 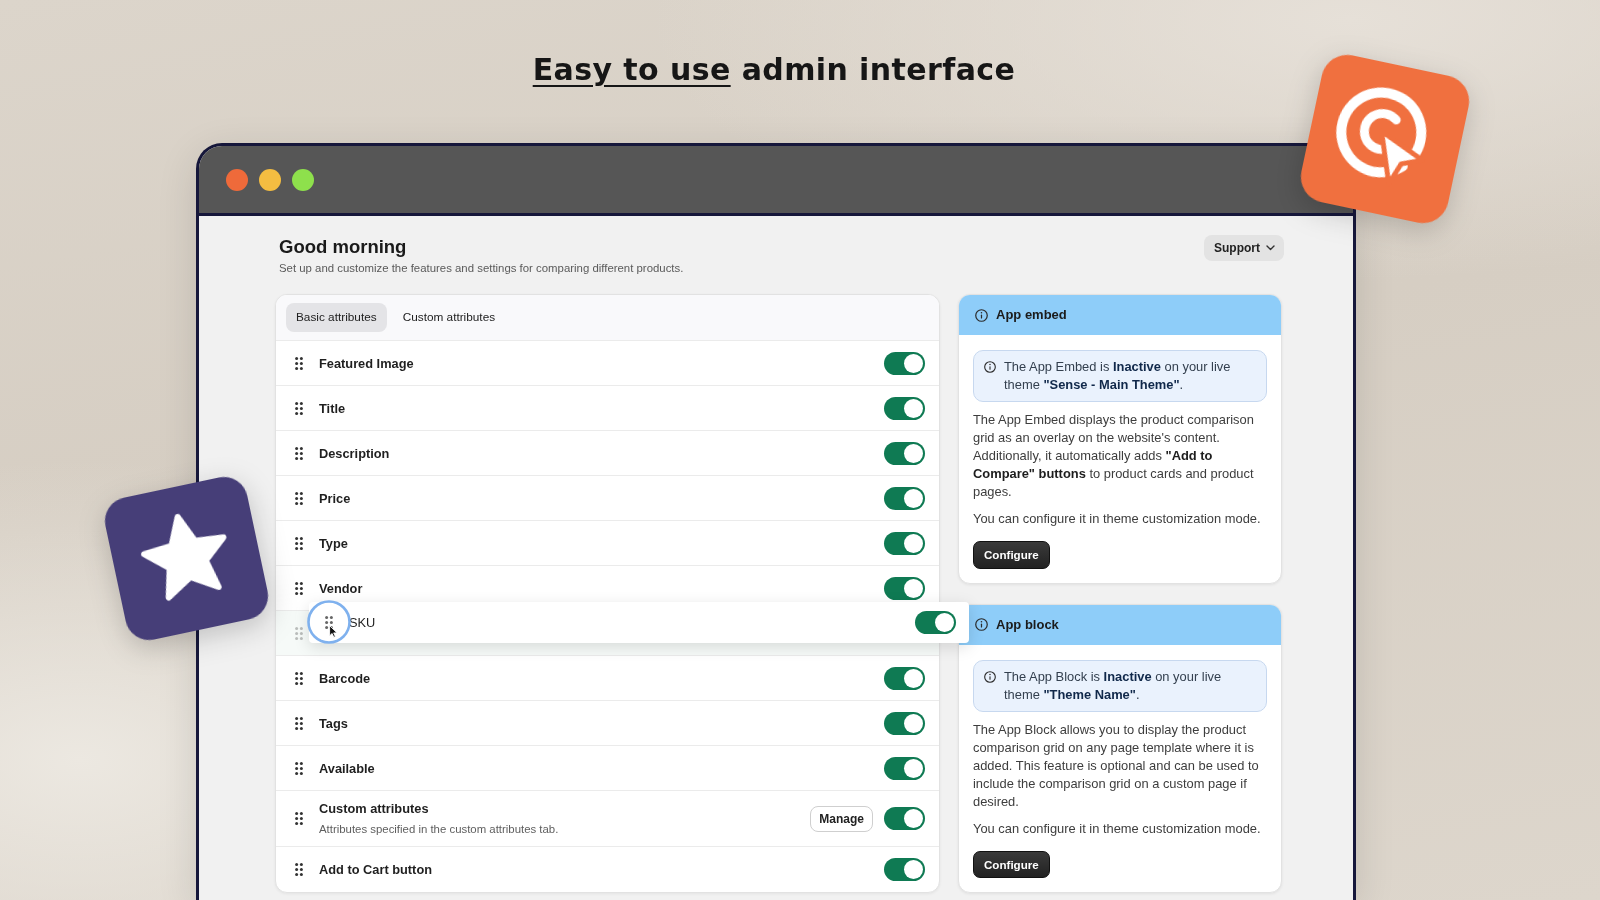 What do you see at coordinates (335, 498) in the screenshot?
I see `attribute-label: Price` at bounding box center [335, 498].